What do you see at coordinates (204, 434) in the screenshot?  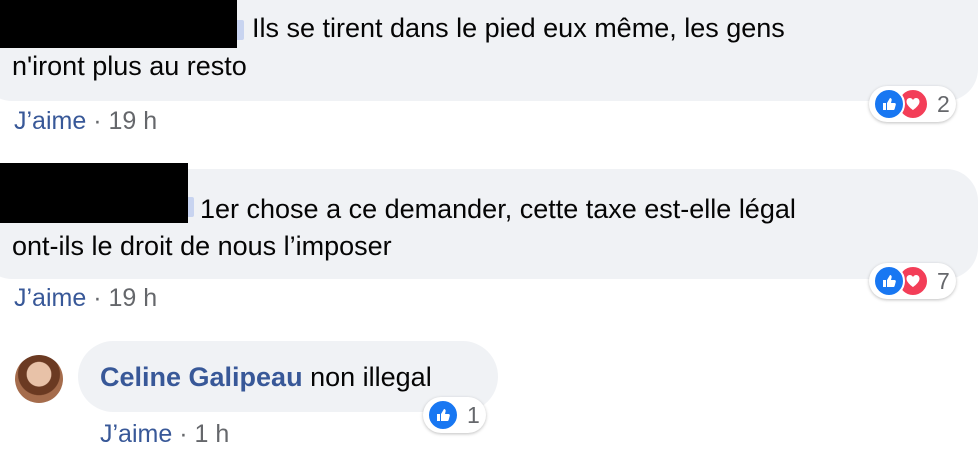 I see `comment-time: · 1 h` at bounding box center [204, 434].